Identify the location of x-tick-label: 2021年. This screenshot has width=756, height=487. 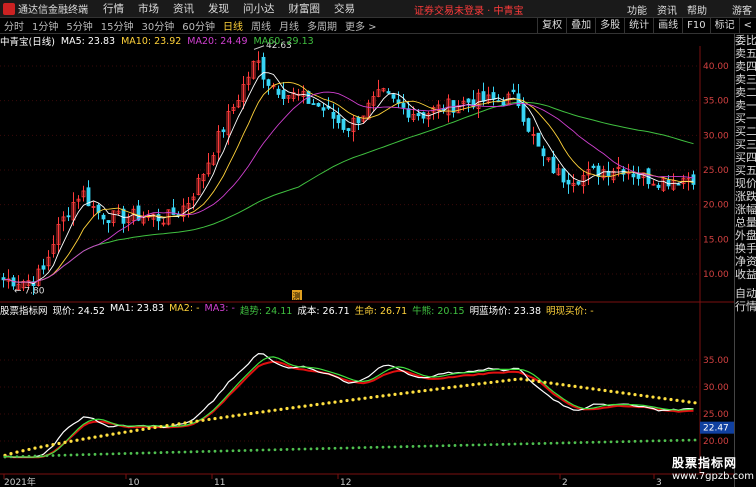
(20, 481).